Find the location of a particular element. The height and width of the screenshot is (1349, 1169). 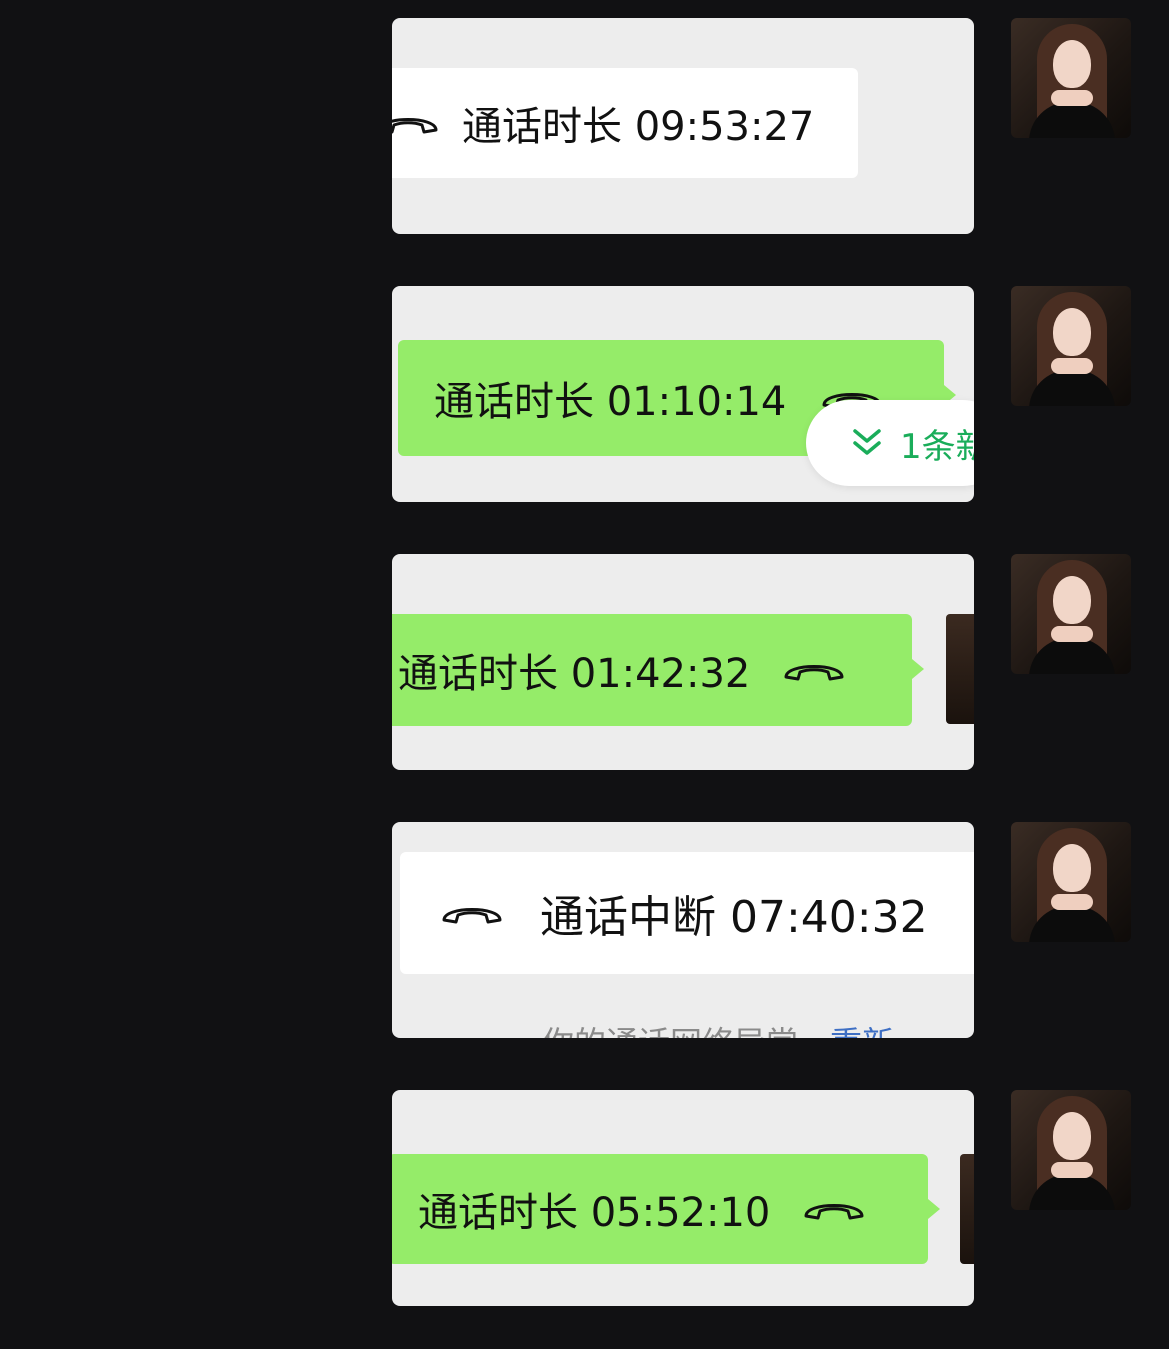

screenshot-card-4: 通话中断 07:40:32 你的通话网络异常，重新 is located at coordinates (683, 930).